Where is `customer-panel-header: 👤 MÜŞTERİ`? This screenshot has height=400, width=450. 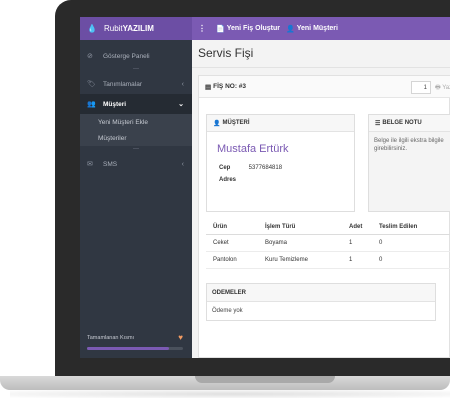
customer-panel-header: 👤 MÜŞTERİ is located at coordinates (280, 123).